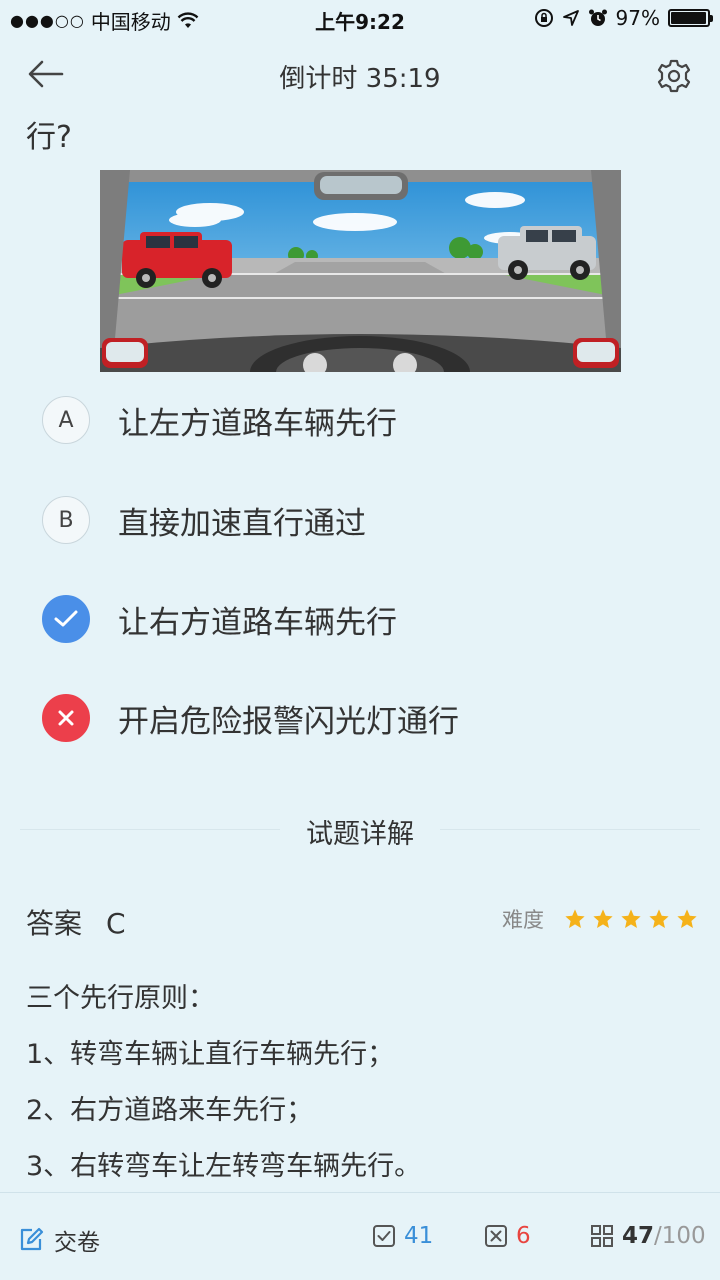 This screenshot has height=1280, width=720. Describe the element at coordinates (523, 1236) in the screenshot. I see `wrong-count: 6` at that location.